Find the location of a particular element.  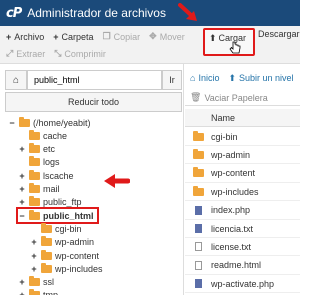

tree-item: − (/home/yeabit) is located at coordinates (49, 122).